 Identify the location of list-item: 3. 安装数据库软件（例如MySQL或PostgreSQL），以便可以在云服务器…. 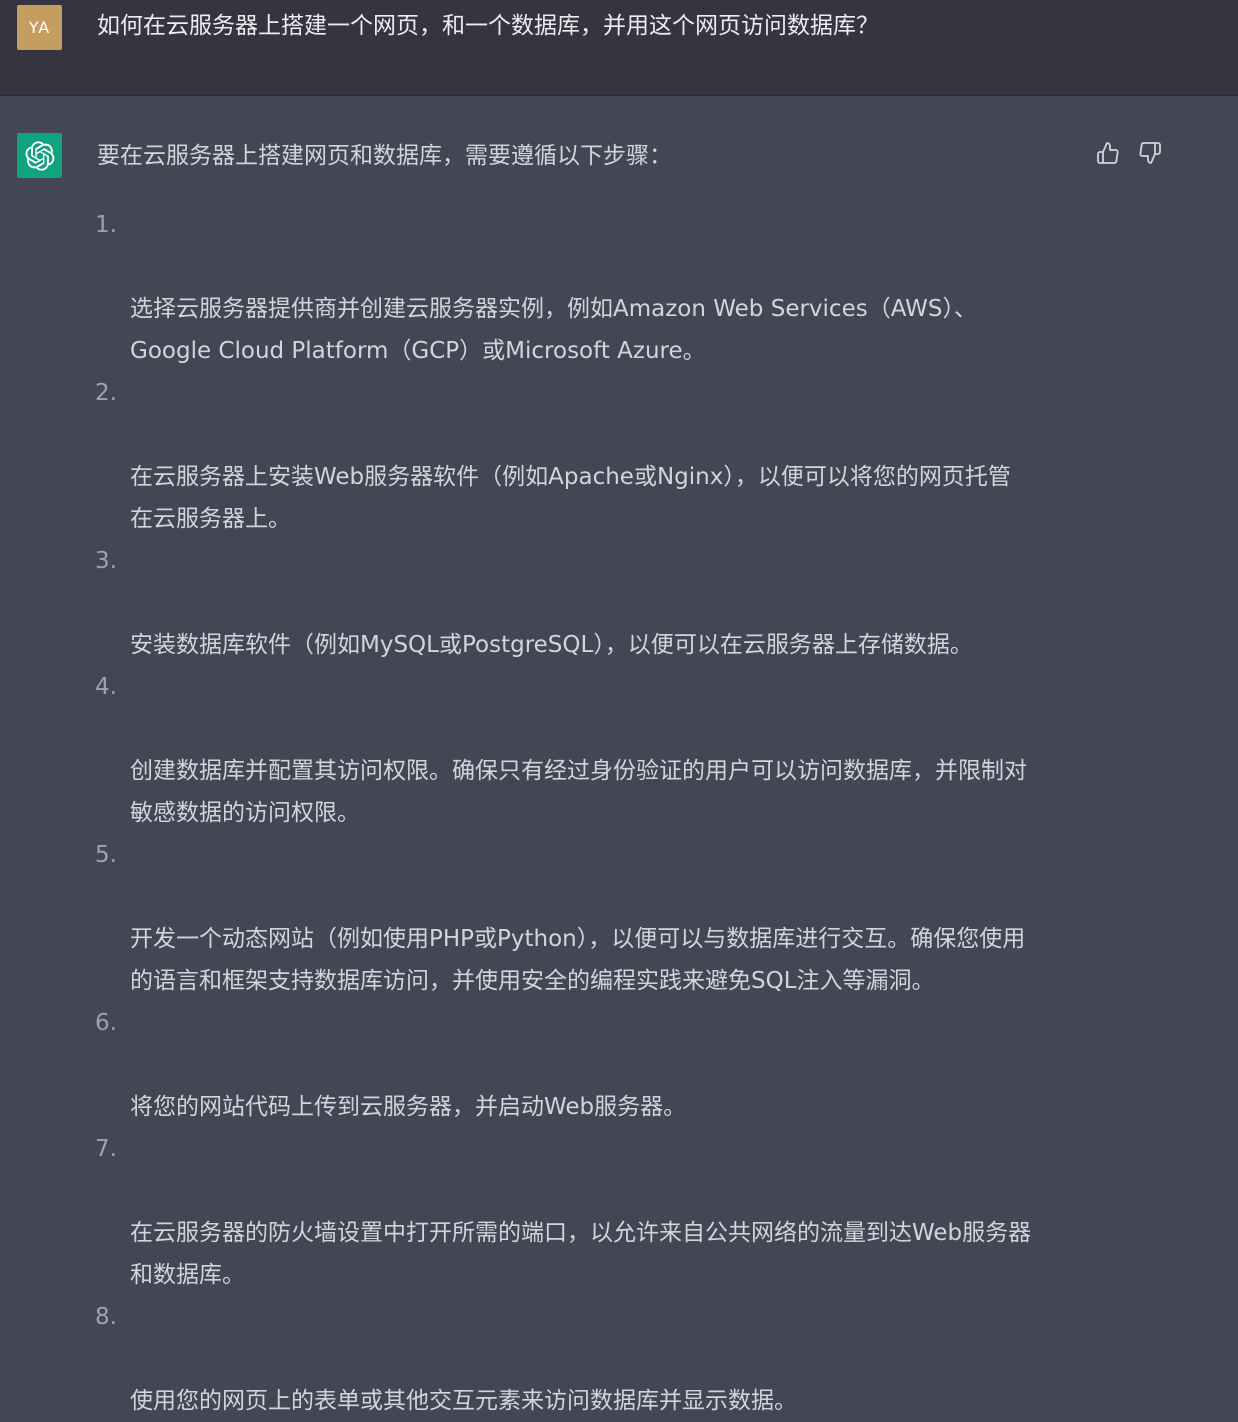
(545, 603).